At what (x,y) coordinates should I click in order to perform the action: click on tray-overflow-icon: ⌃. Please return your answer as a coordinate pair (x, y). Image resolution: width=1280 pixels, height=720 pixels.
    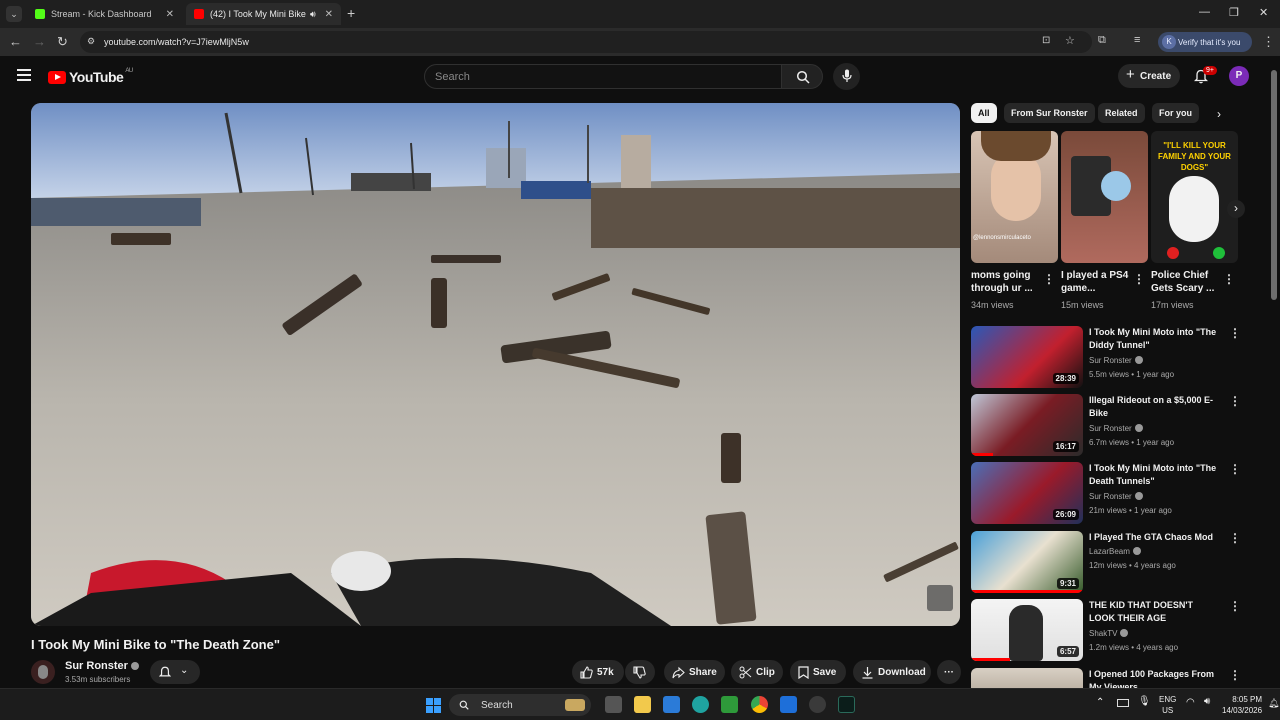
    Looking at the image, I should click on (1100, 702).